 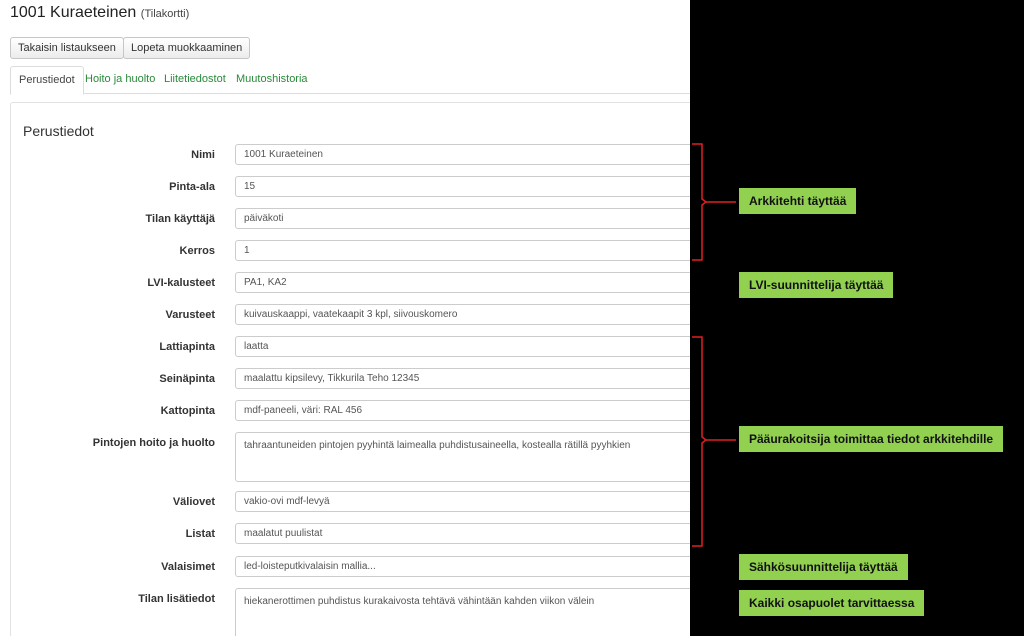 What do you see at coordinates (700, 202) in the screenshot?
I see `bracket-architect` at bounding box center [700, 202].